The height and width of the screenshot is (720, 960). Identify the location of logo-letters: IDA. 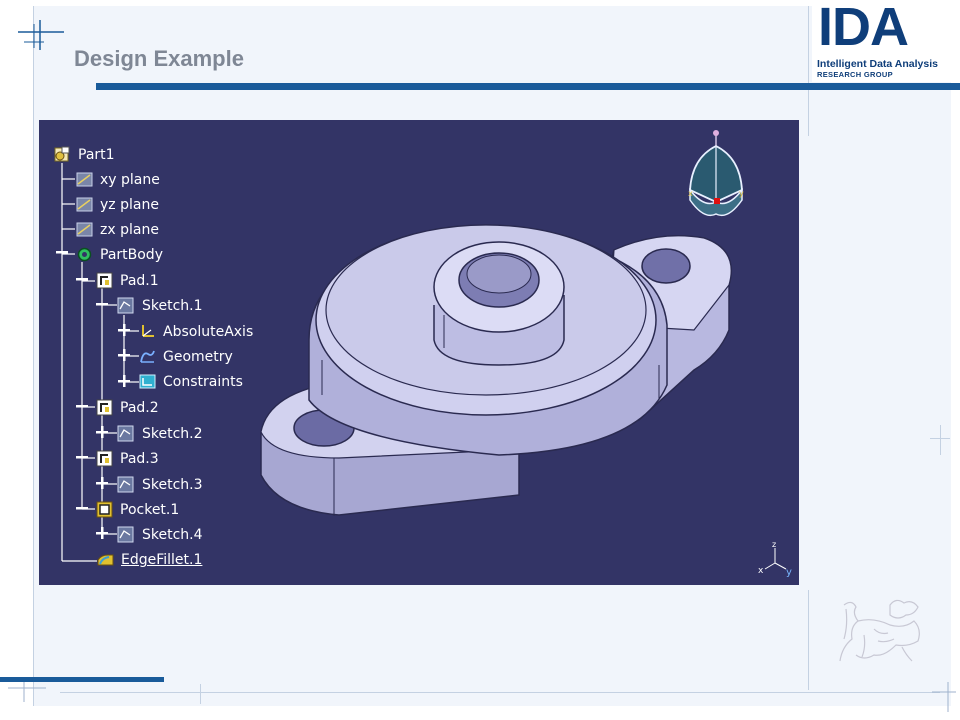
(863, 28).